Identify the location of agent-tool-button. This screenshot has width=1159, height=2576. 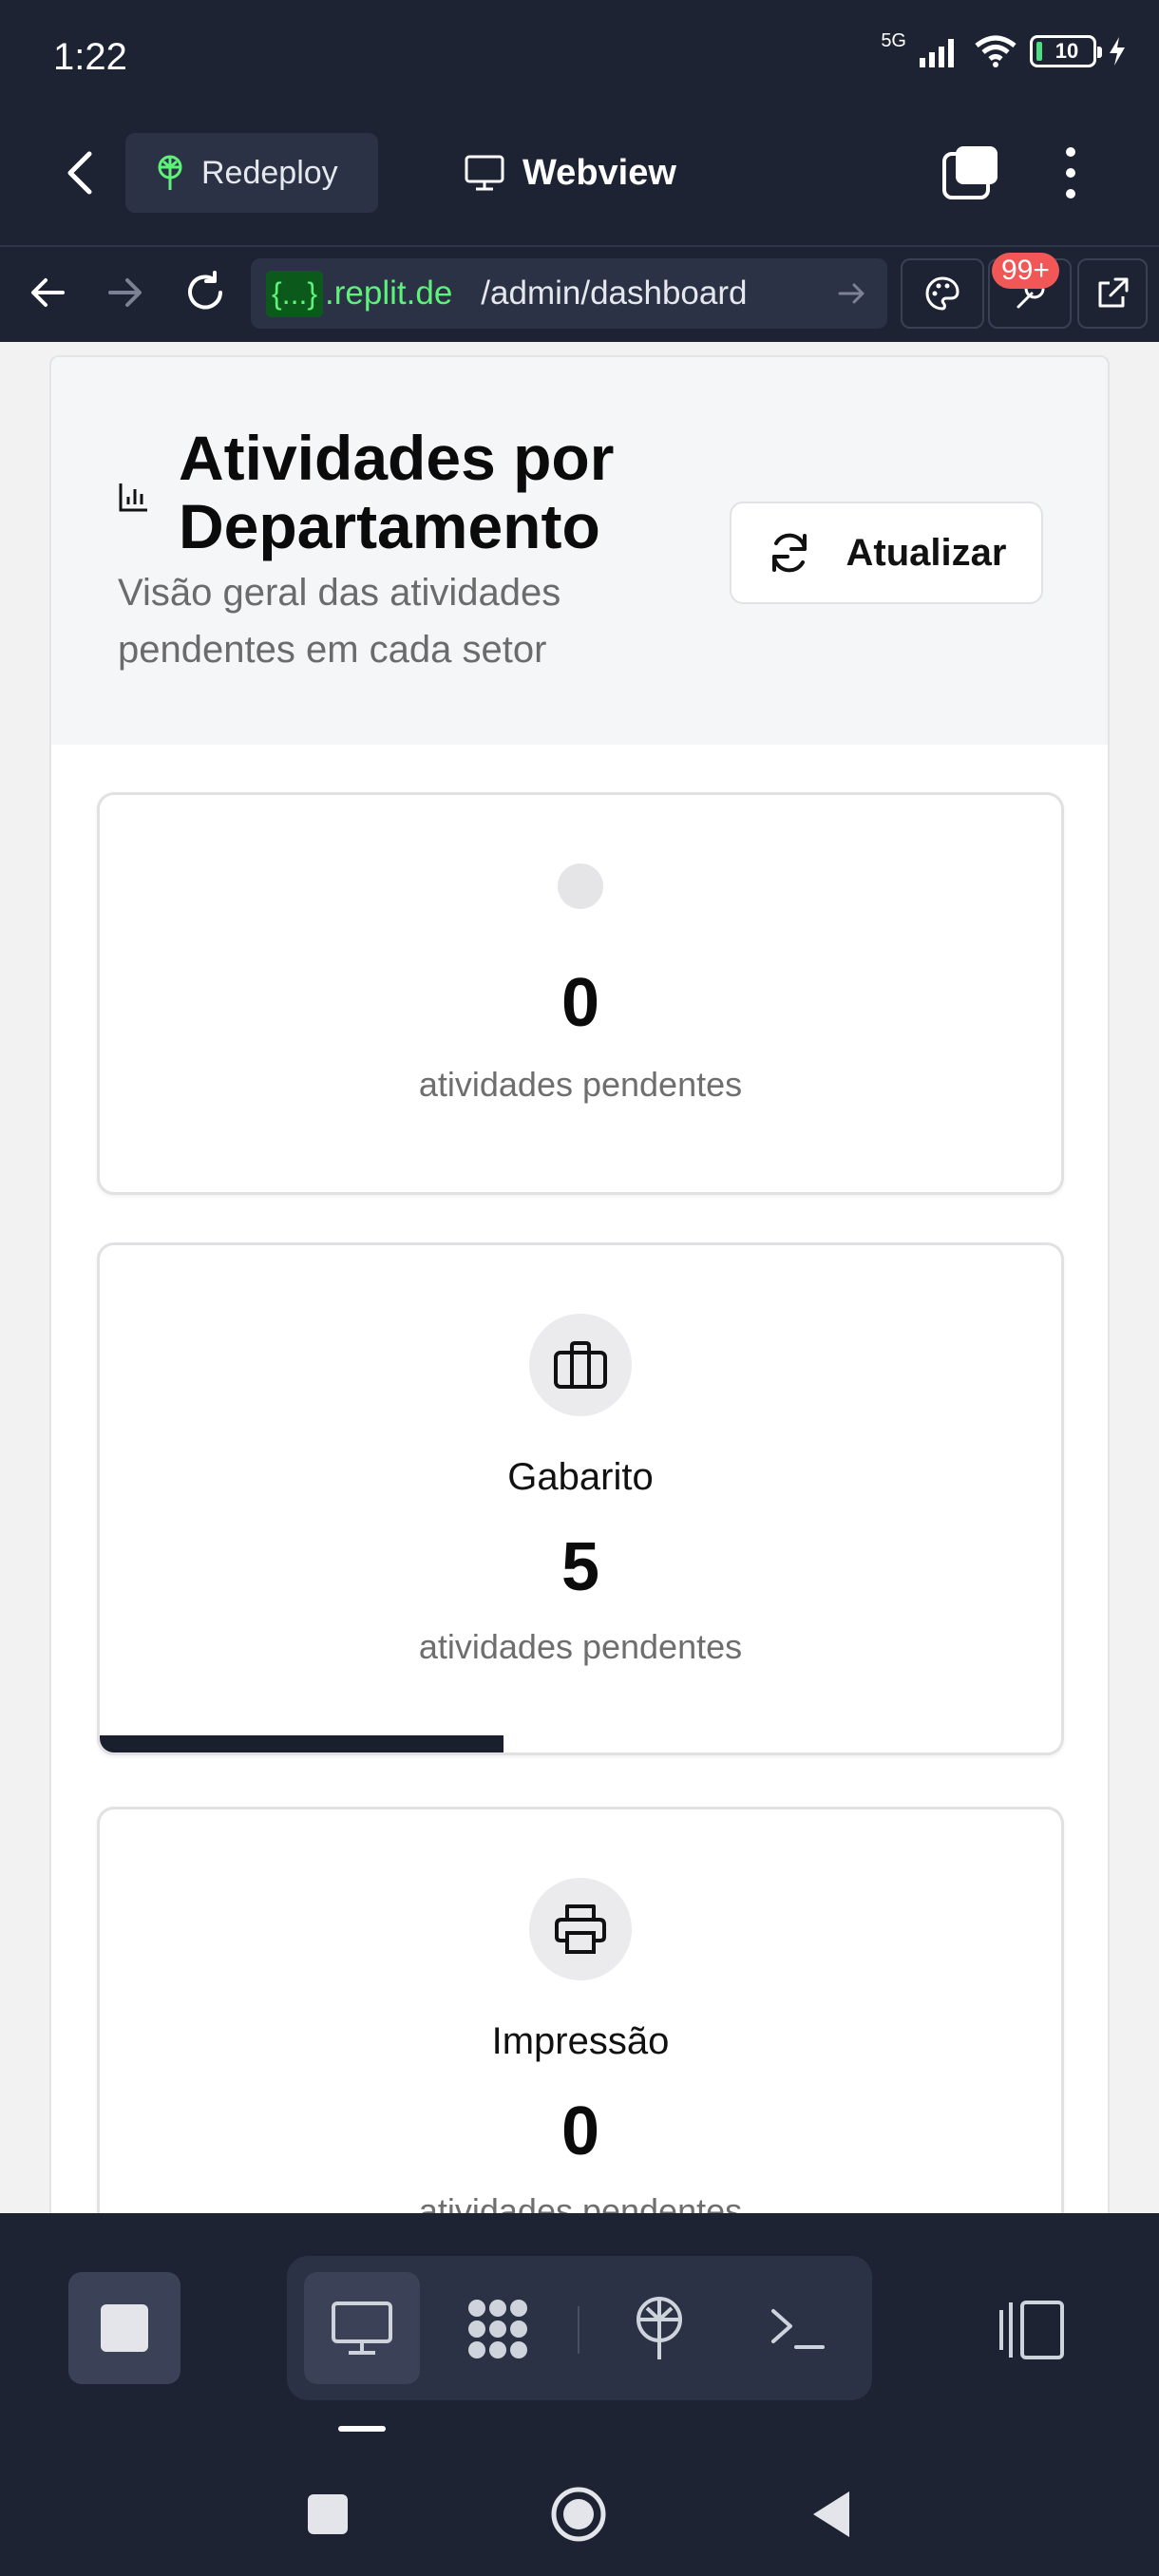
(498, 2329).